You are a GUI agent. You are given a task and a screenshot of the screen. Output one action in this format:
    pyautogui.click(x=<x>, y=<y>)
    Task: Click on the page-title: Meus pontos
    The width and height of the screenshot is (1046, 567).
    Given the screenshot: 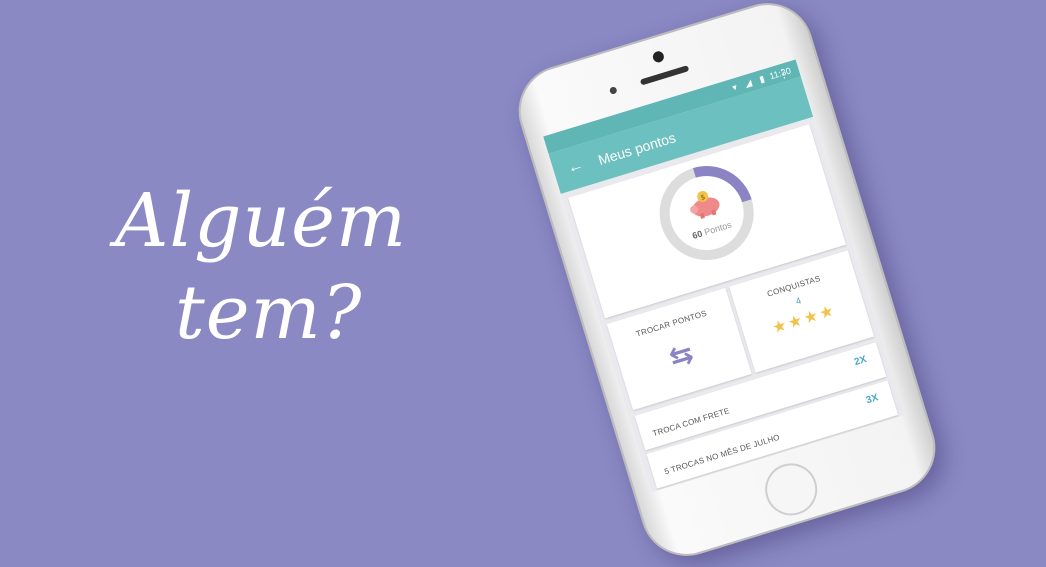 What is the action you would take?
    pyautogui.click(x=637, y=148)
    